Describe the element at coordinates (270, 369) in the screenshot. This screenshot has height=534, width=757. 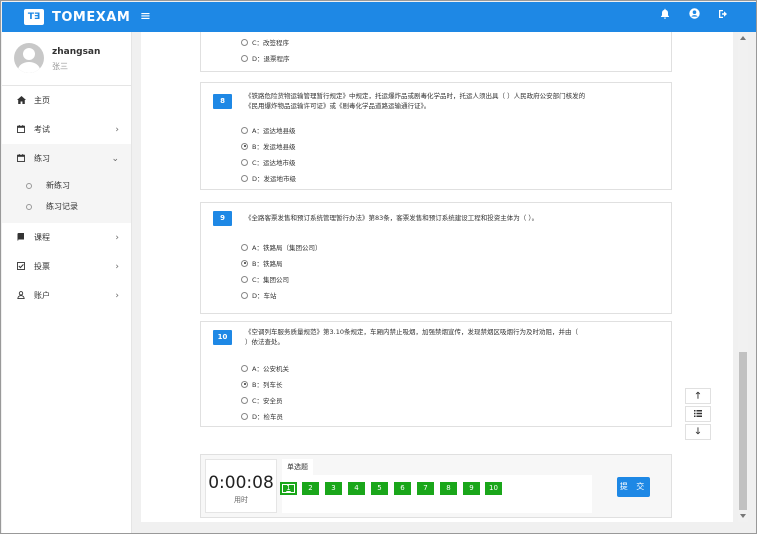
I see `option-label: A：公安机关` at that location.